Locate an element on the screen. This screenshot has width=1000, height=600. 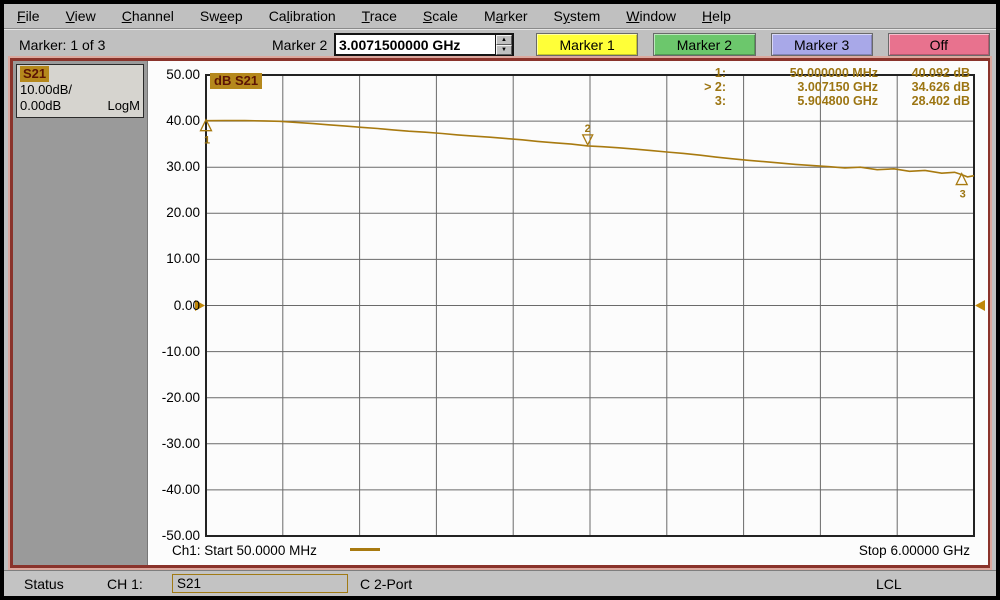
marker-3-frequency: 5.904800 GHz is located at coordinates (837, 101).